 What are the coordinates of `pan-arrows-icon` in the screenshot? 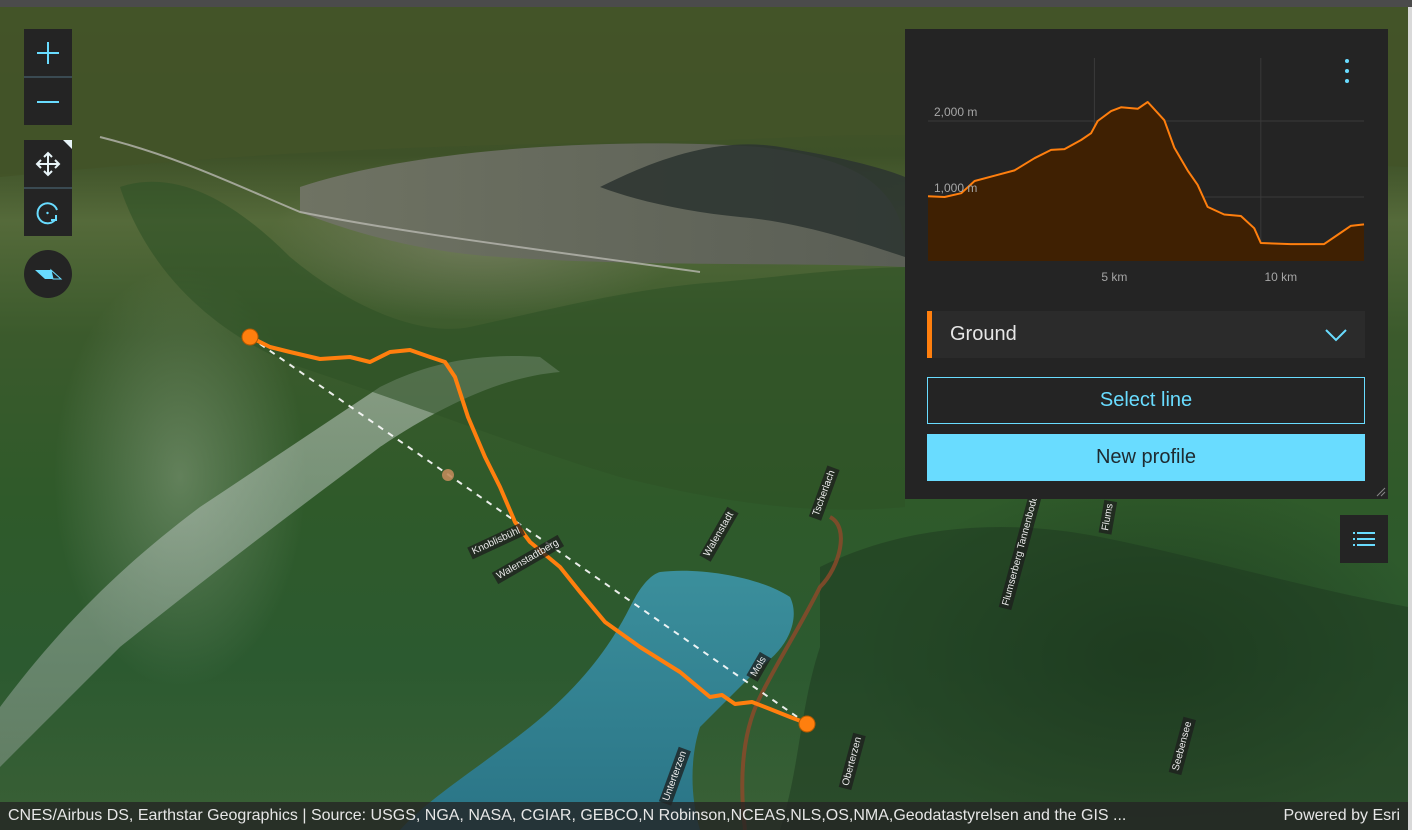 It's located at (48, 163).